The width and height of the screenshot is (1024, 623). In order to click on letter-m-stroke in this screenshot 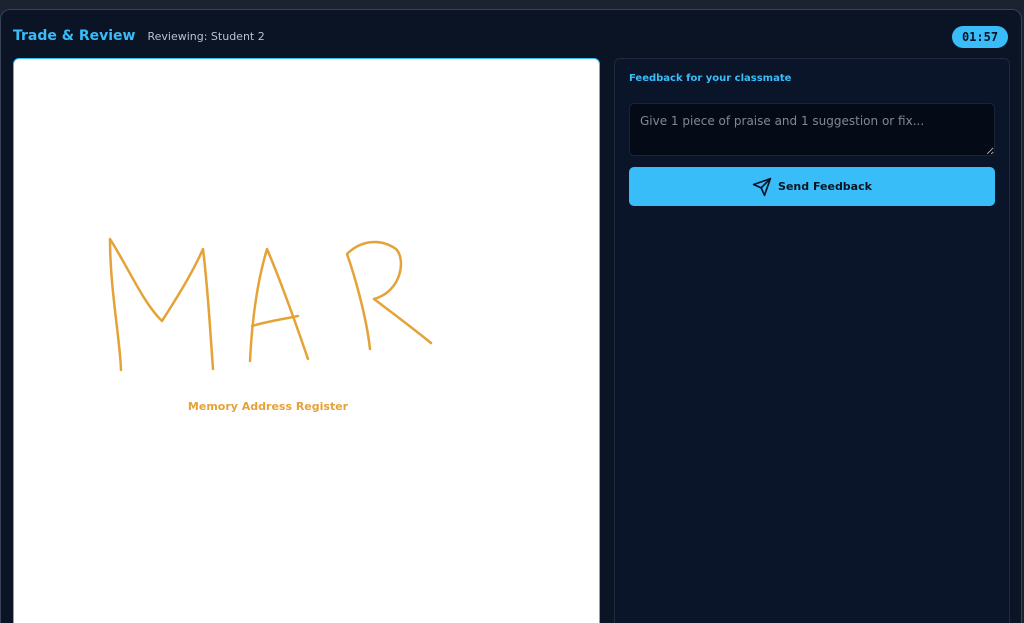, I will do `click(161, 304)`.